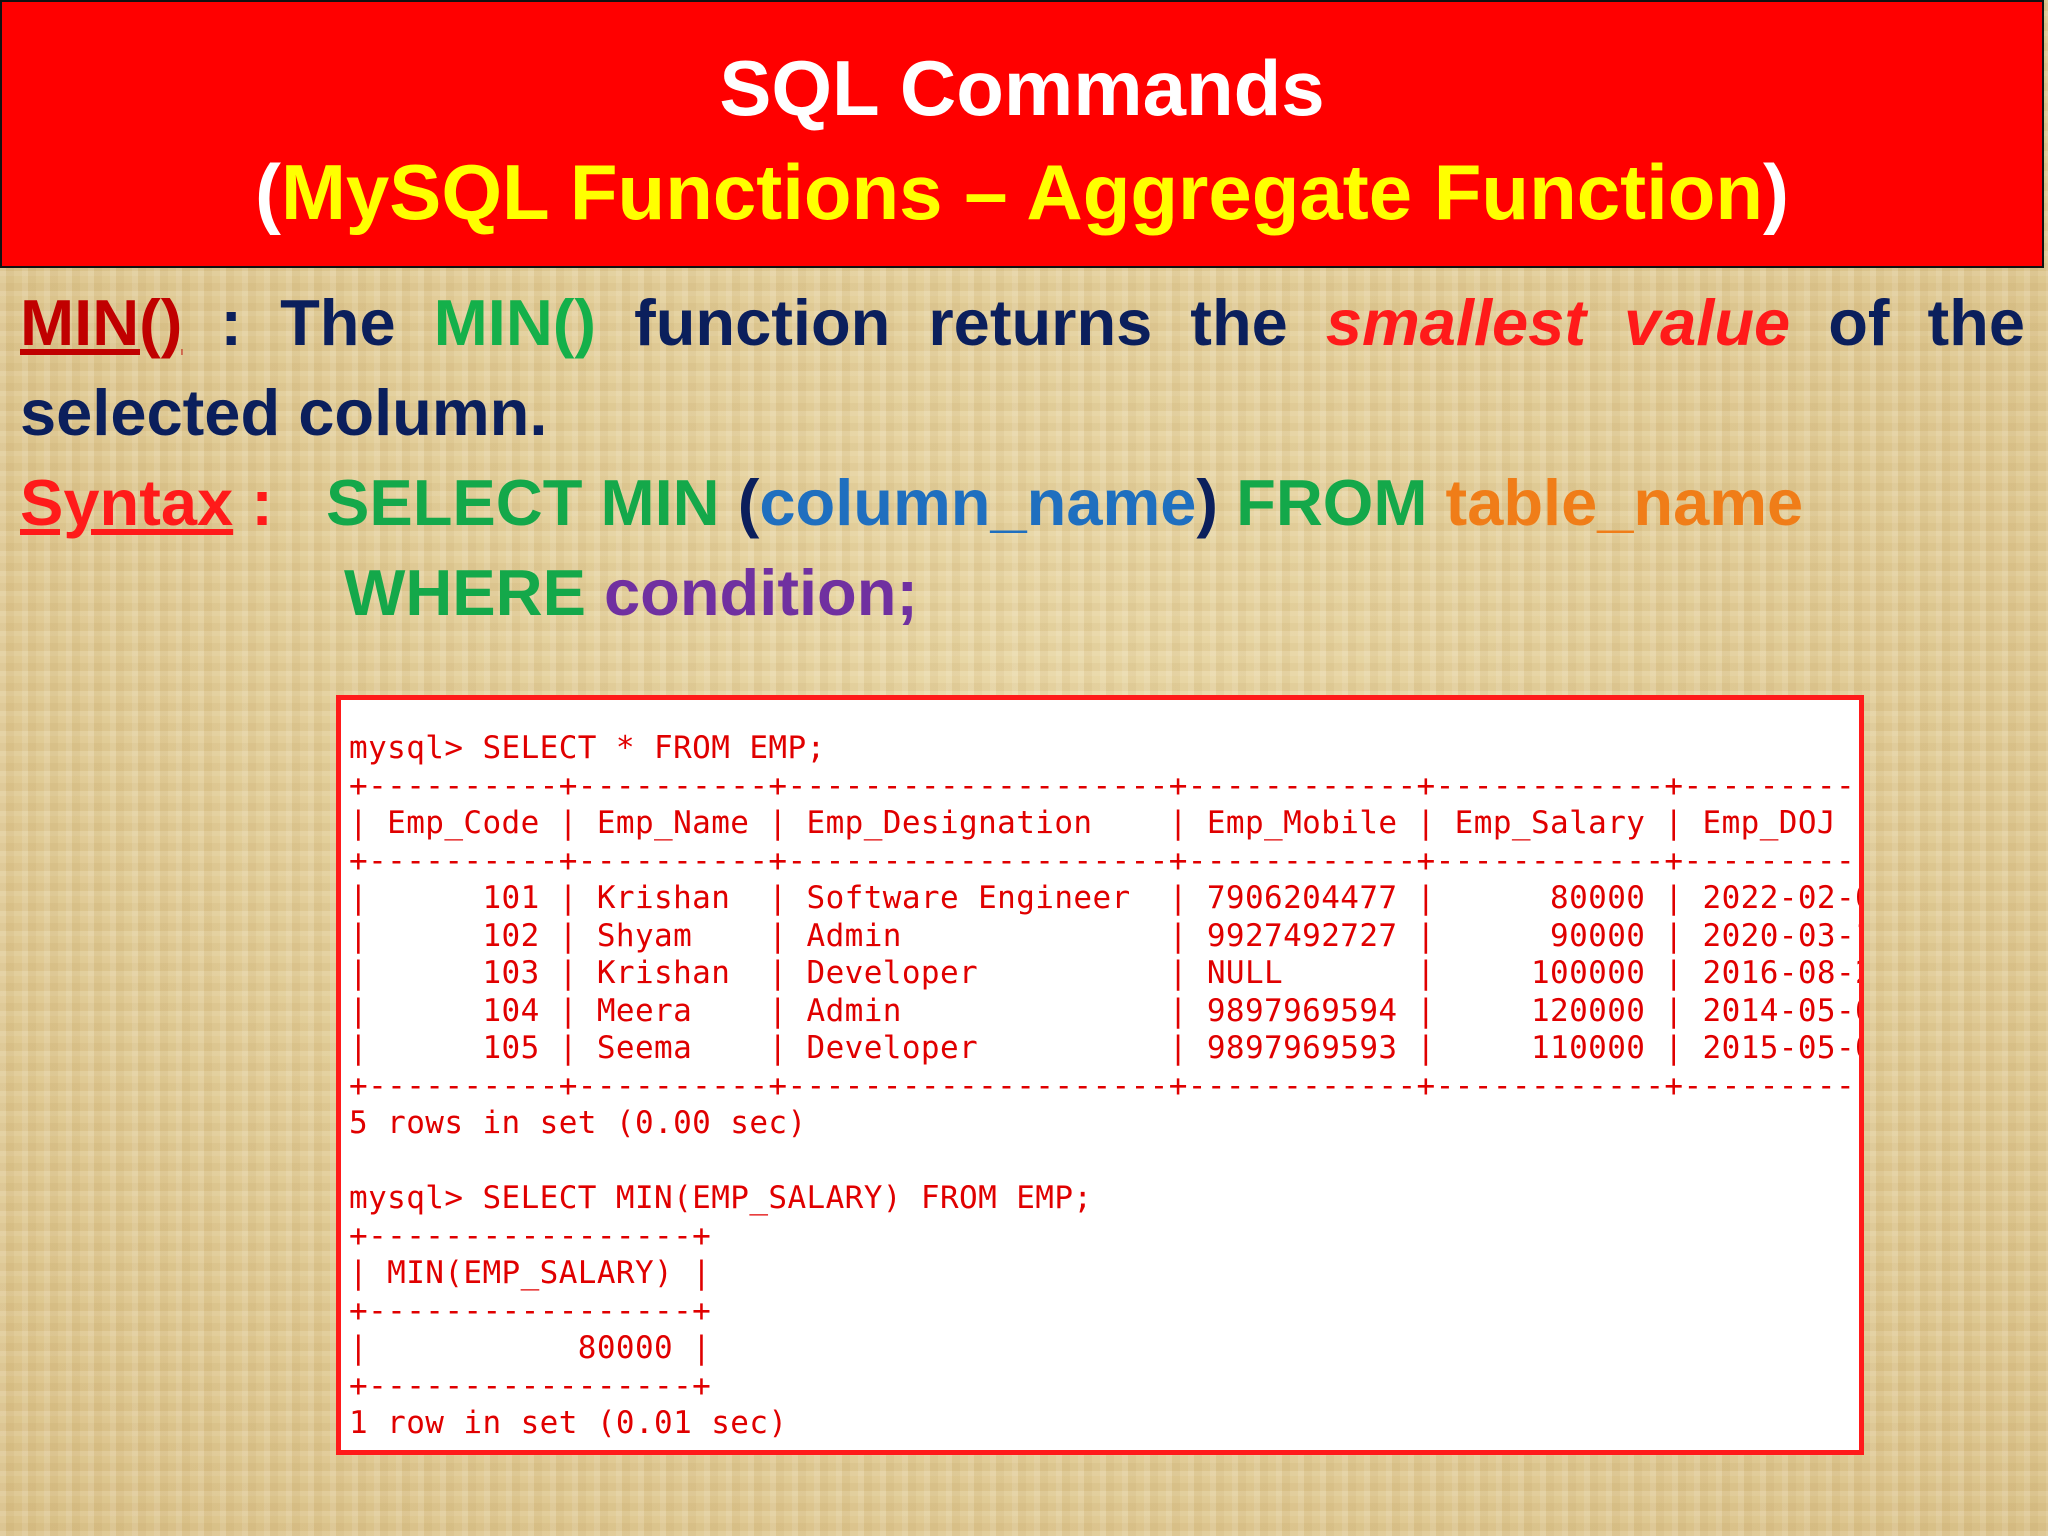  I want to click on definition-emphasis: smallest value, so click(1558, 322).